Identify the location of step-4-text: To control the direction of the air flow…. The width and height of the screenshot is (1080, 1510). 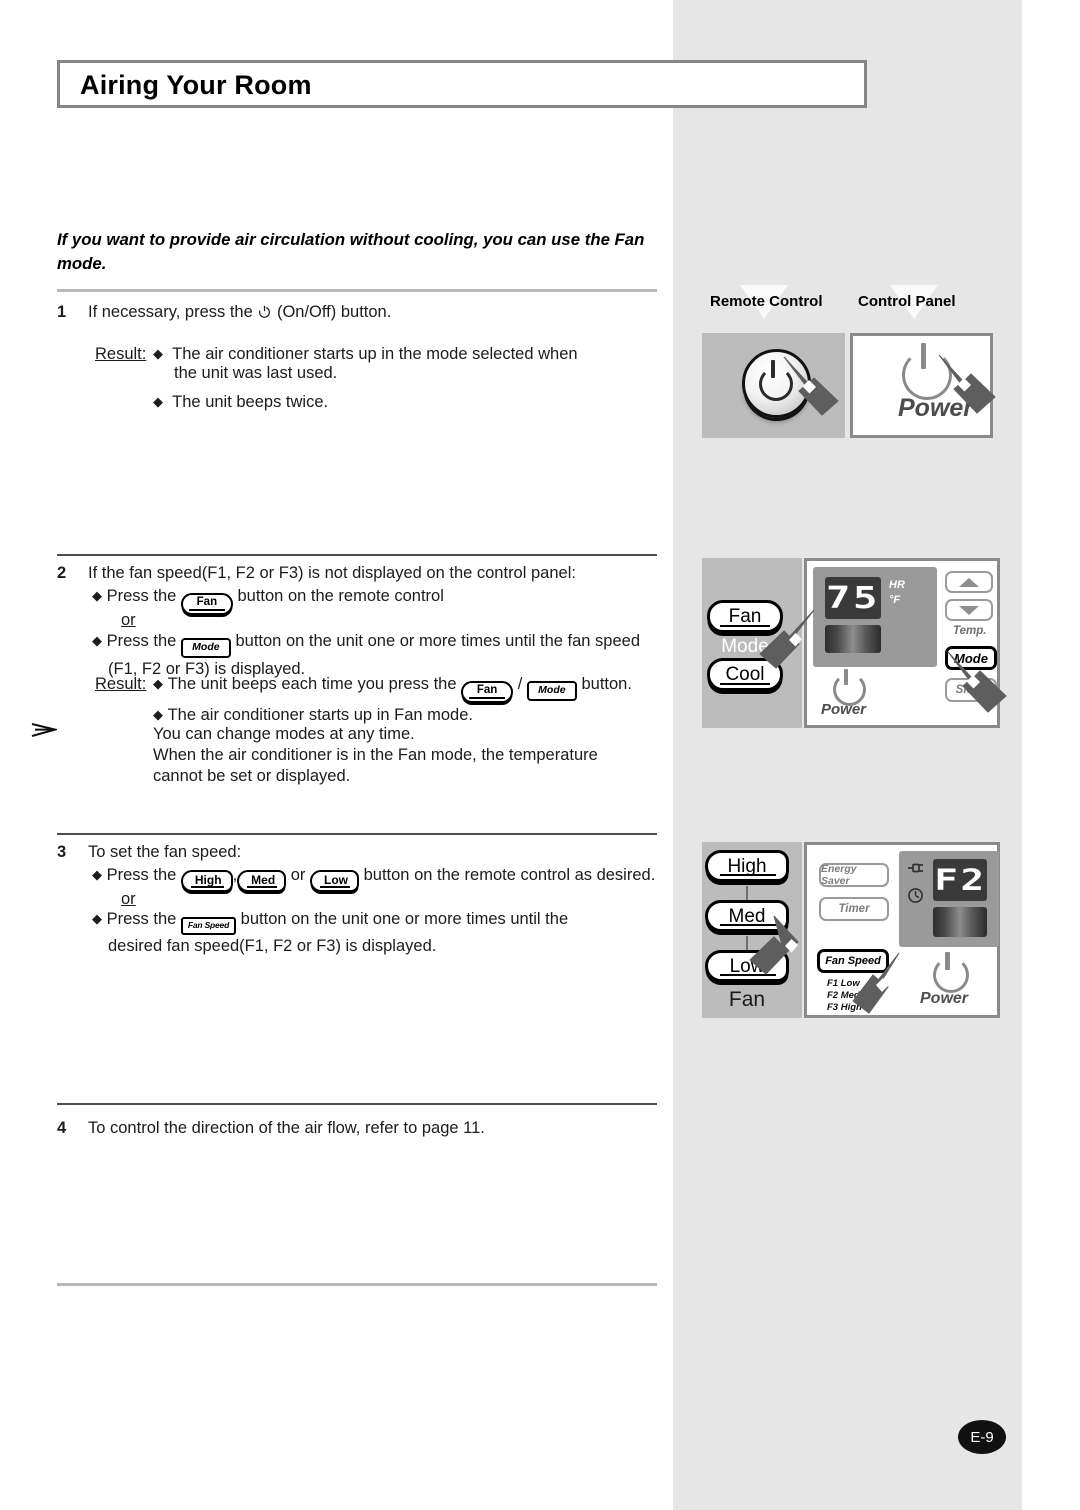
(286, 1128).